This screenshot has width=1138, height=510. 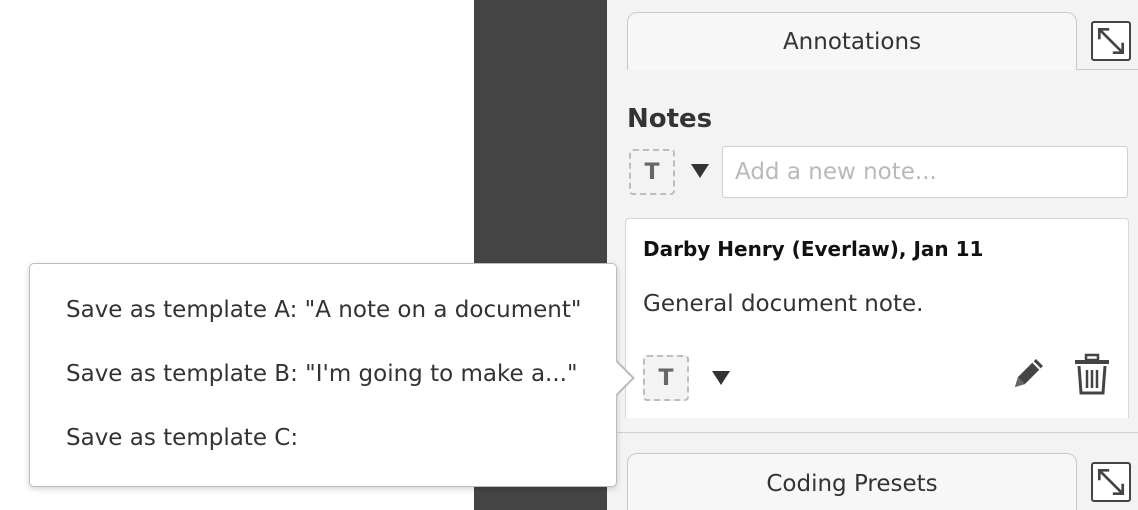 I want to click on tab-coding-presets-label: Coding Presets, so click(x=852, y=483).